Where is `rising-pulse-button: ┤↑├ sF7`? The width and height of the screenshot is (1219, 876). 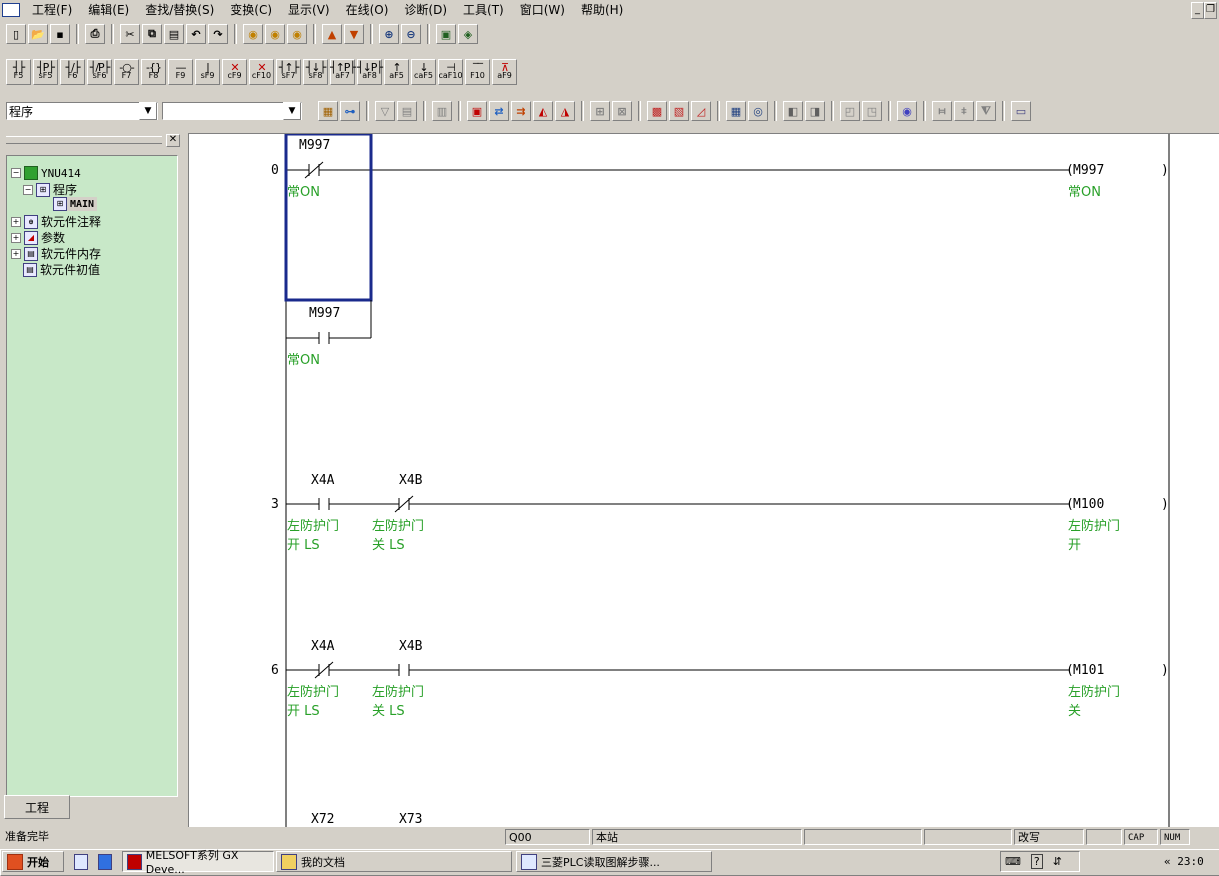
rising-pulse-button: ┤↑├ sF7 is located at coordinates (288, 72).